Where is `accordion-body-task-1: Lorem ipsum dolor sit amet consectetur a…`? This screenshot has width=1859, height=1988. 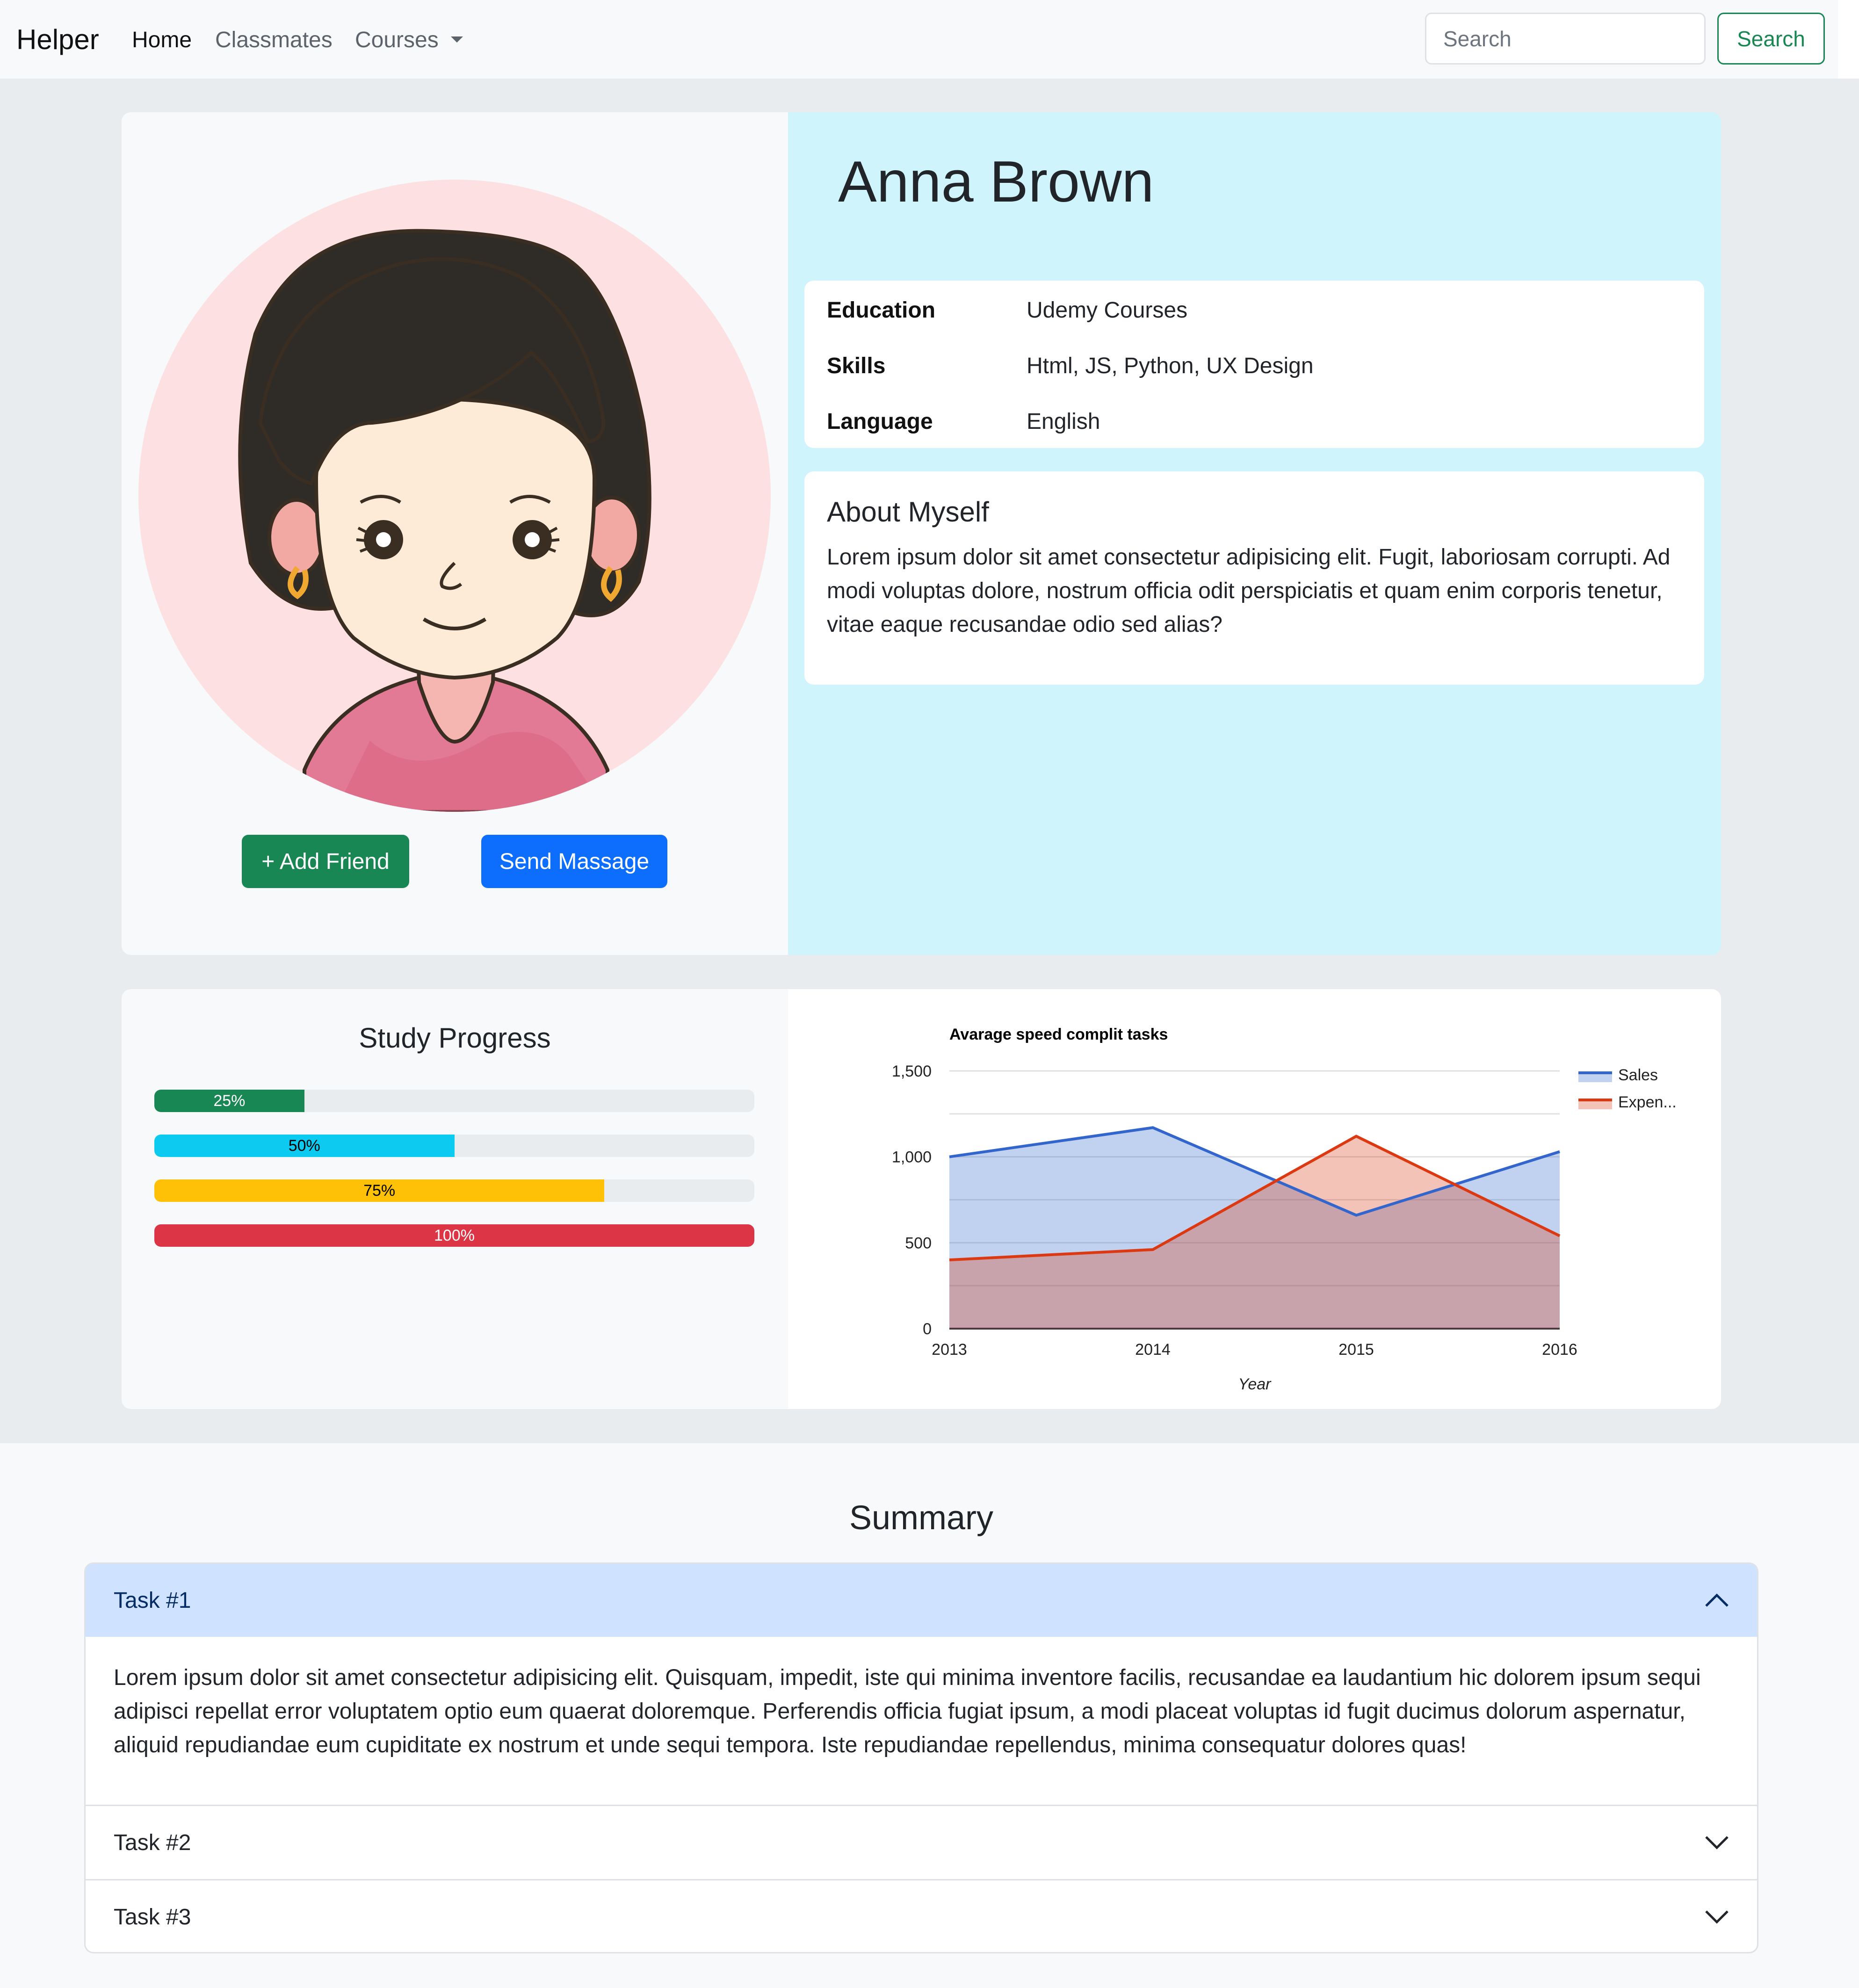
accordion-body-task-1: Lorem ipsum dolor sit amet consectetur a… is located at coordinates (908, 1711).